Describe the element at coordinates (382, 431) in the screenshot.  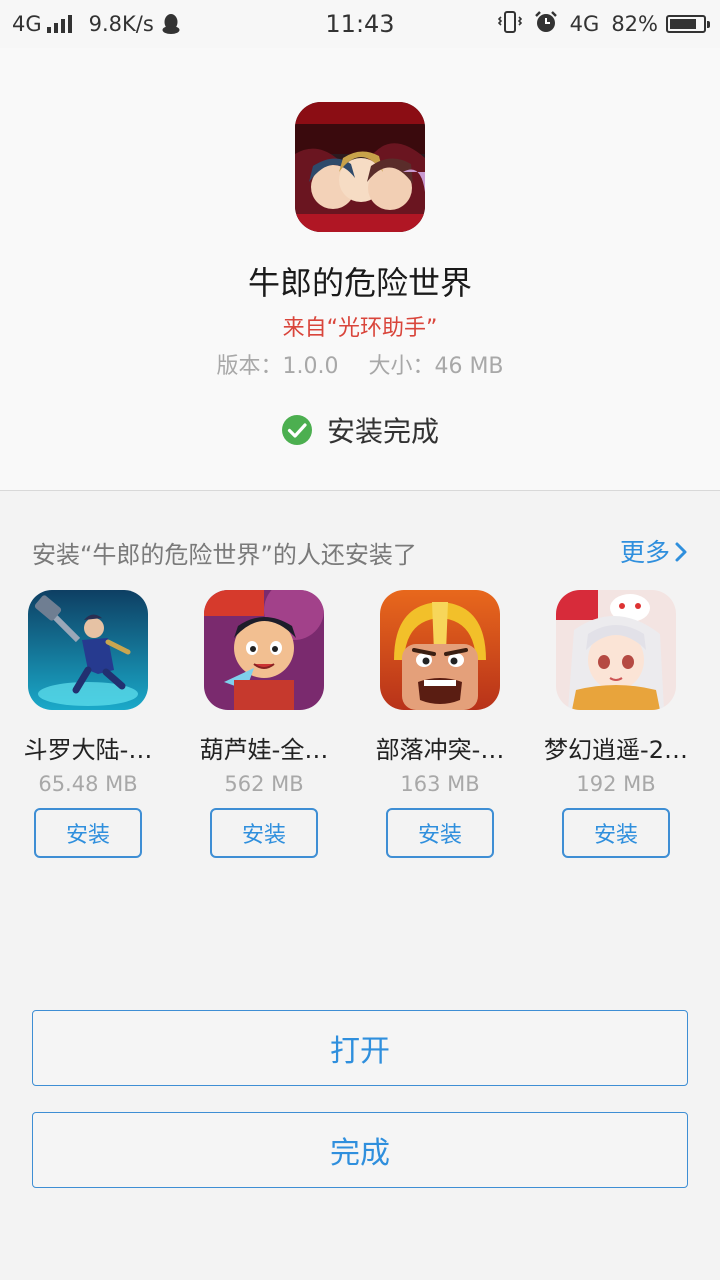
I see `install-status-label: 安装完成` at that location.